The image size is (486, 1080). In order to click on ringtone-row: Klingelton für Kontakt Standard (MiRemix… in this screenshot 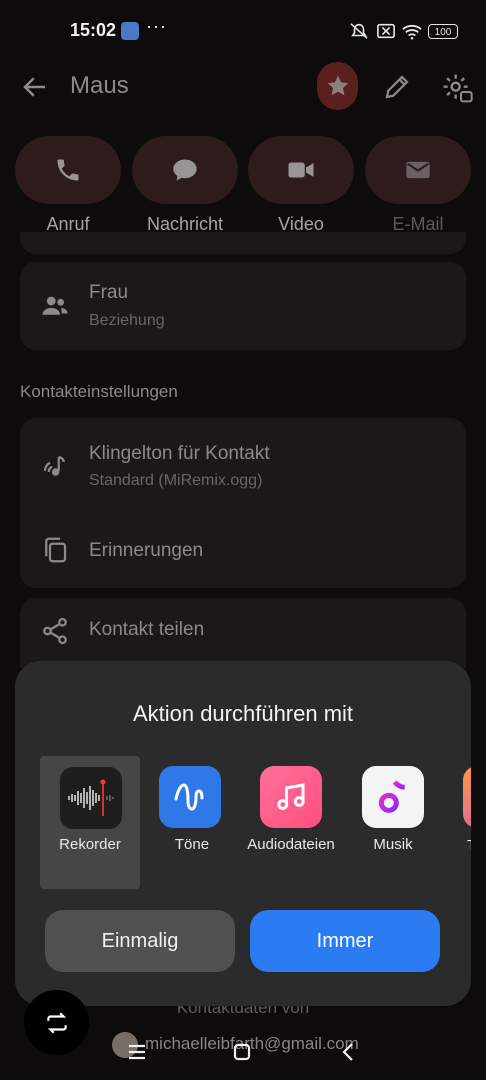, I will do `click(243, 463)`.